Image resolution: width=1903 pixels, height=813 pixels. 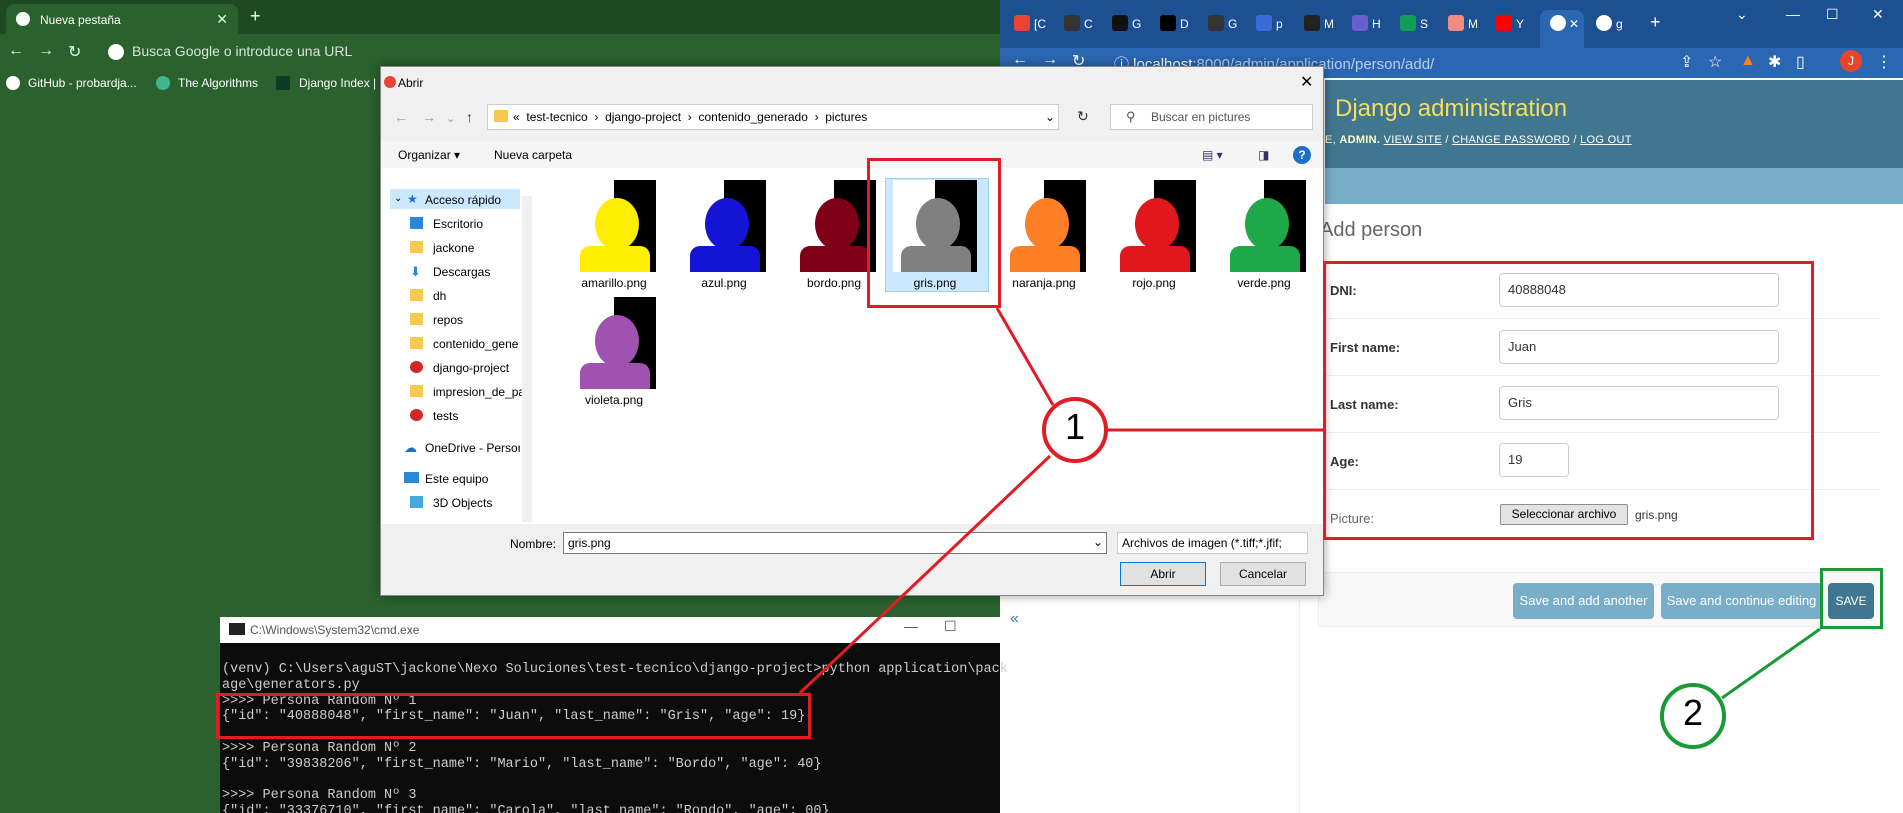 I want to click on annotation-two: 2, so click(x=1693, y=712).